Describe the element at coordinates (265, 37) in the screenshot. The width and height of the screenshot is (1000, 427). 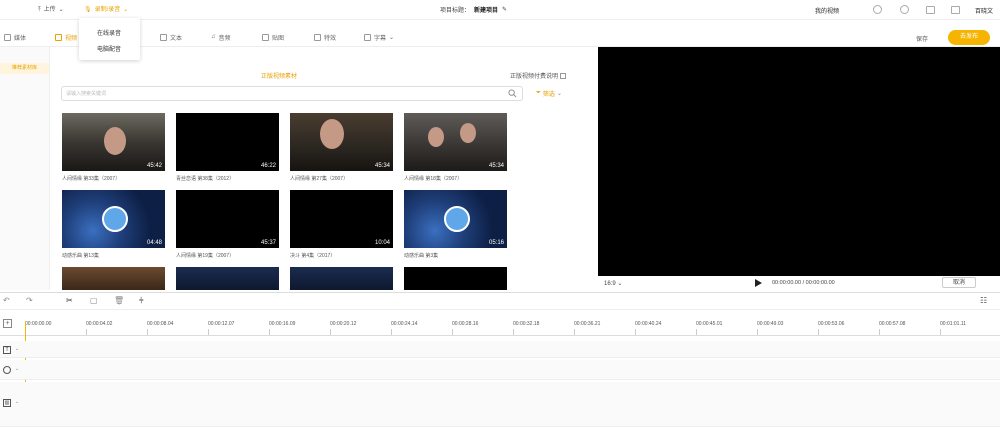
I see `sticker-icon` at that location.